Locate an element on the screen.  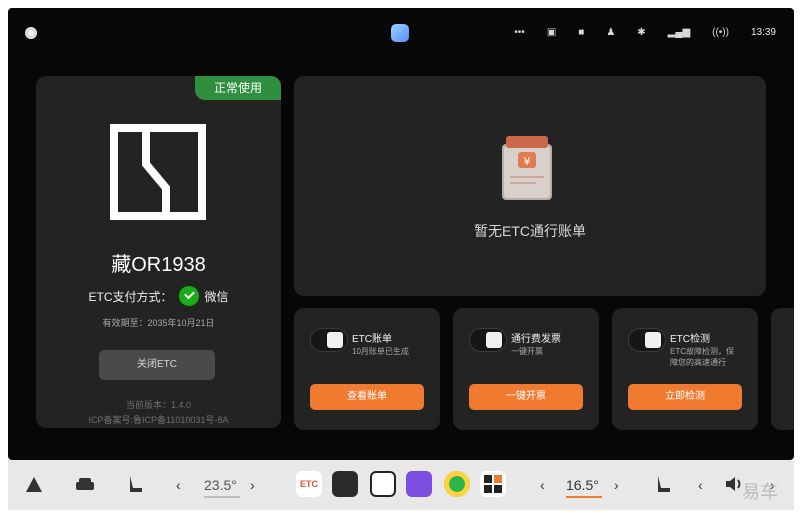
left-temp-down: ‹ is located at coordinates (178, 485).